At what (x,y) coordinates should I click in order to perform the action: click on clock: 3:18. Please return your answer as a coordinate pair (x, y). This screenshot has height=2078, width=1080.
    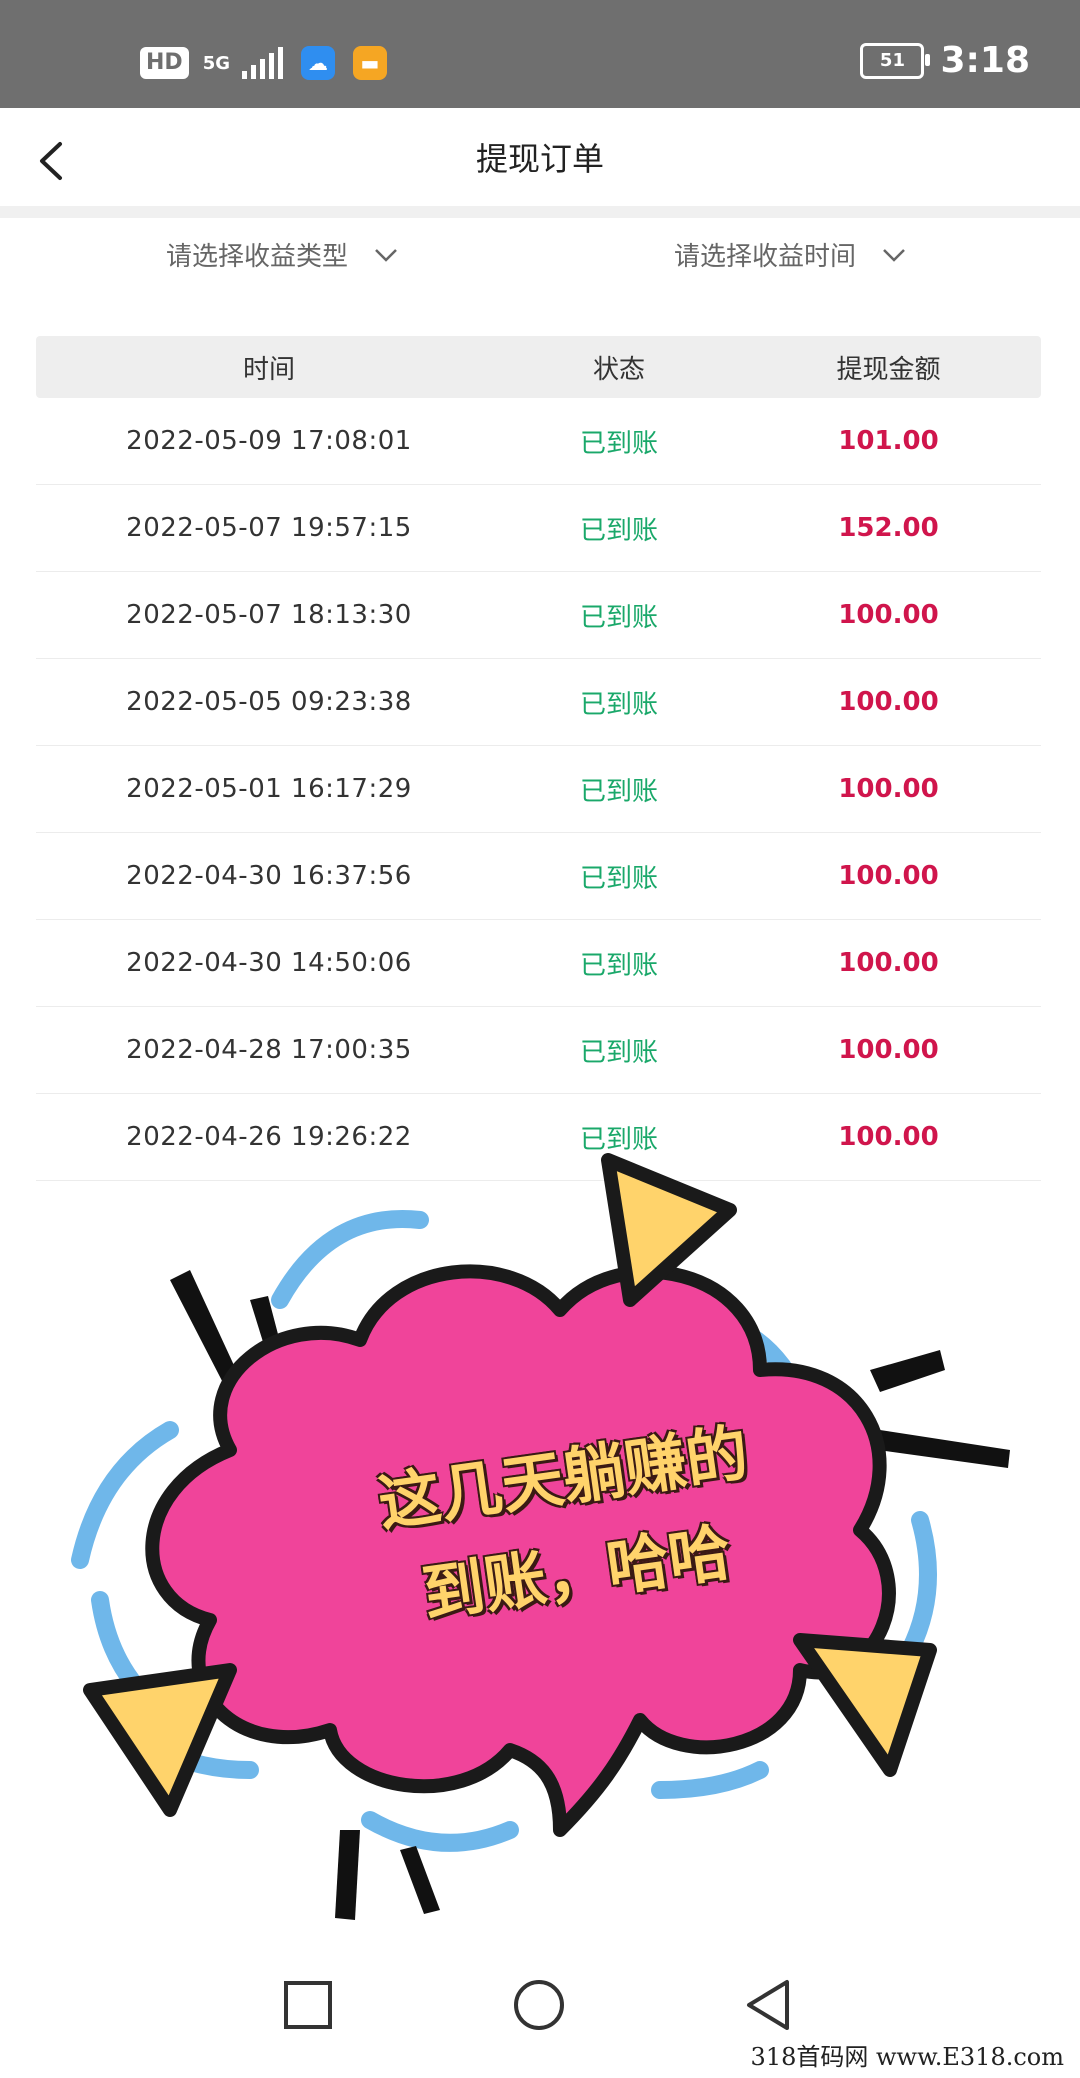
    Looking at the image, I should click on (985, 60).